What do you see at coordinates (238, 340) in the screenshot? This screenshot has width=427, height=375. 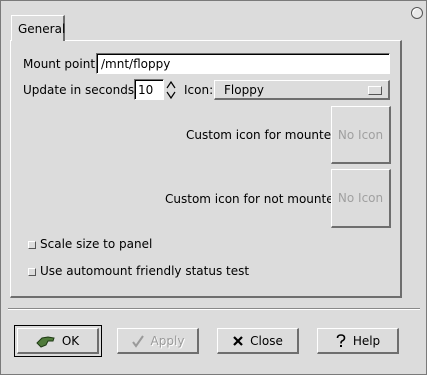 I see `x-icon` at bounding box center [238, 340].